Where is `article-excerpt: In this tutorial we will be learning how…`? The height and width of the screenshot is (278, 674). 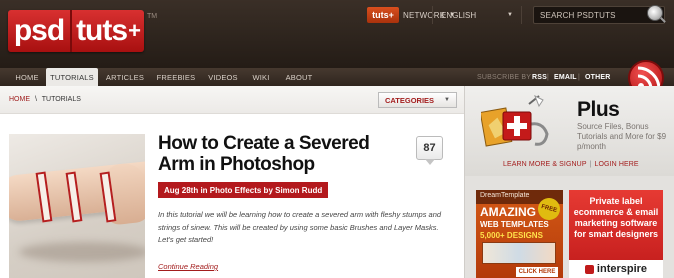 article-excerpt: In this tutorial we will be learning how… is located at coordinates (300, 227).